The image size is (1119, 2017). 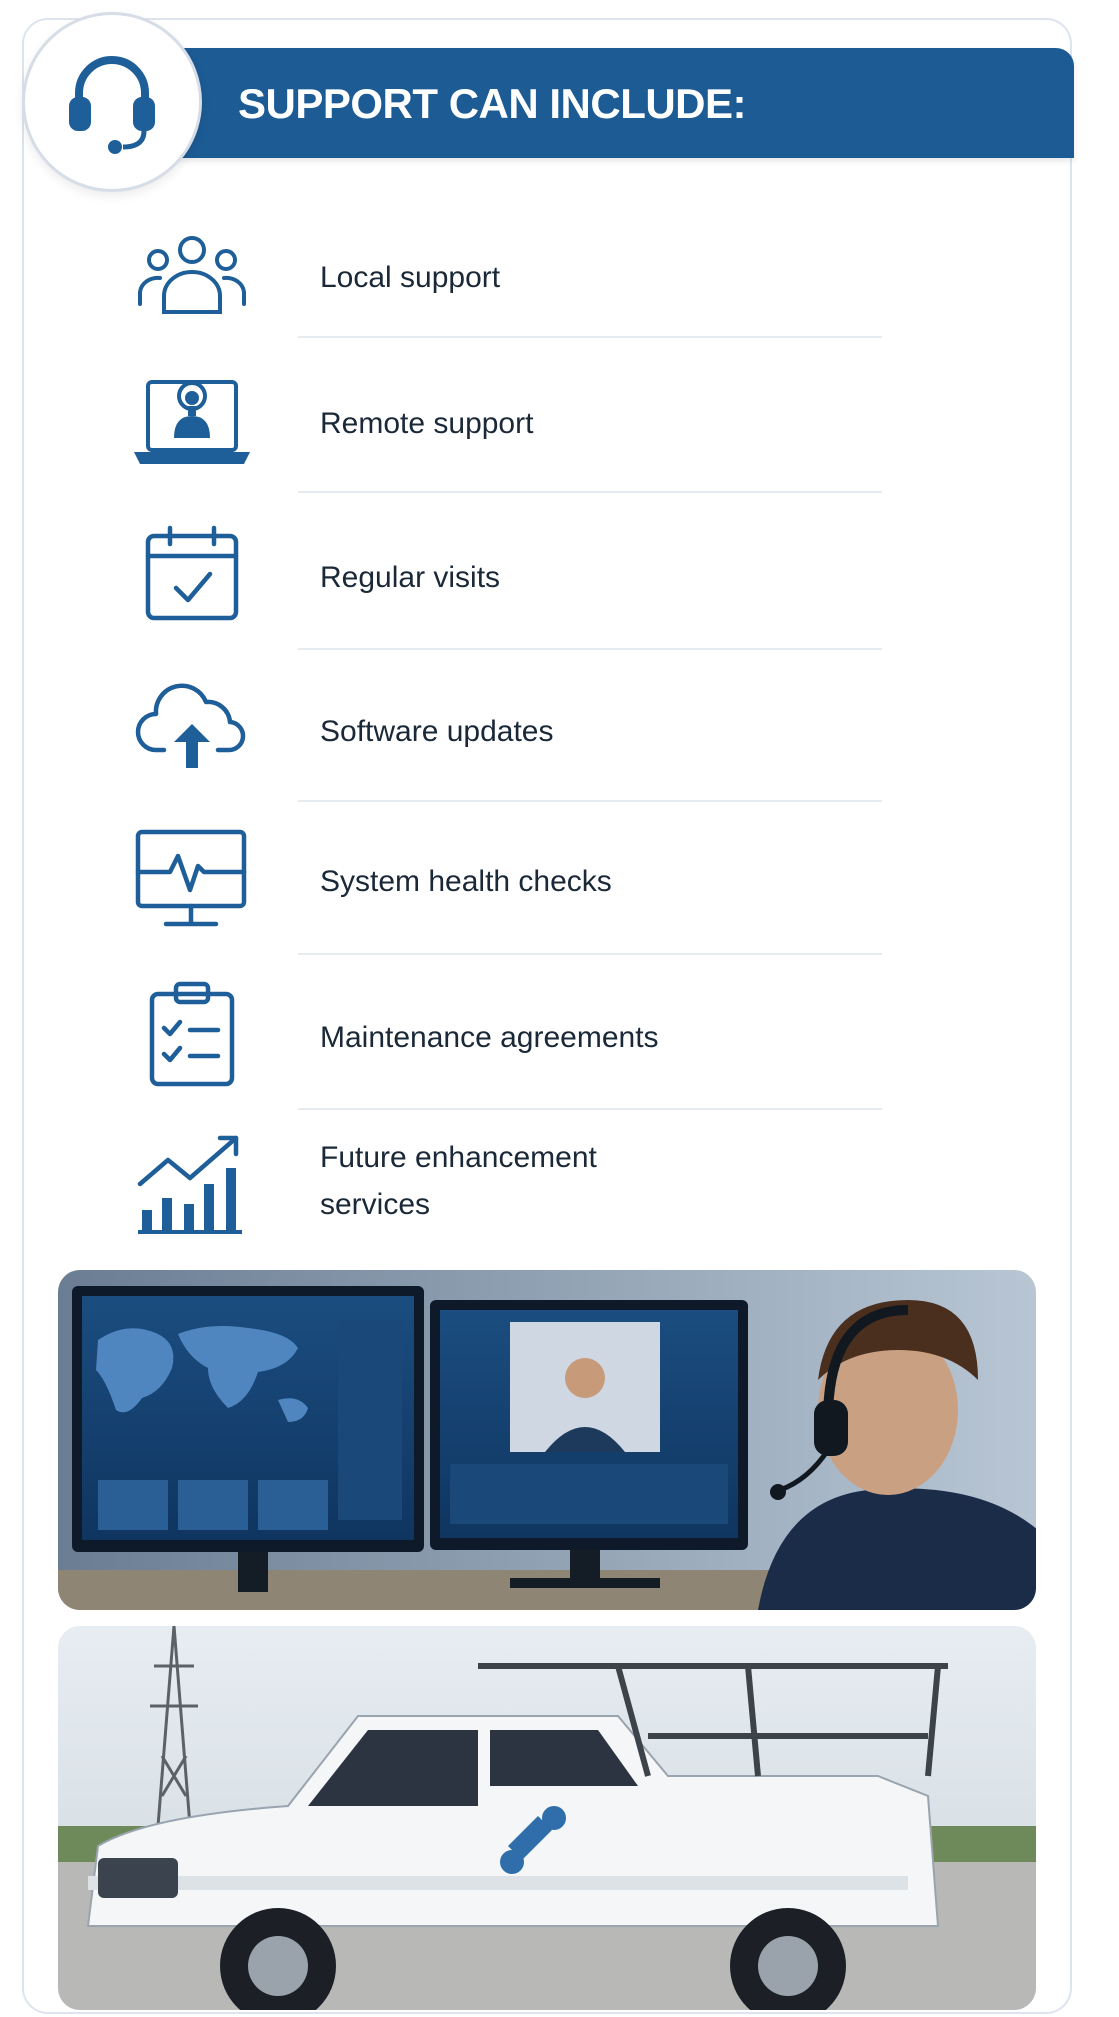 I want to click on item-label-regular-visits: Regular visits, so click(x=410, y=577).